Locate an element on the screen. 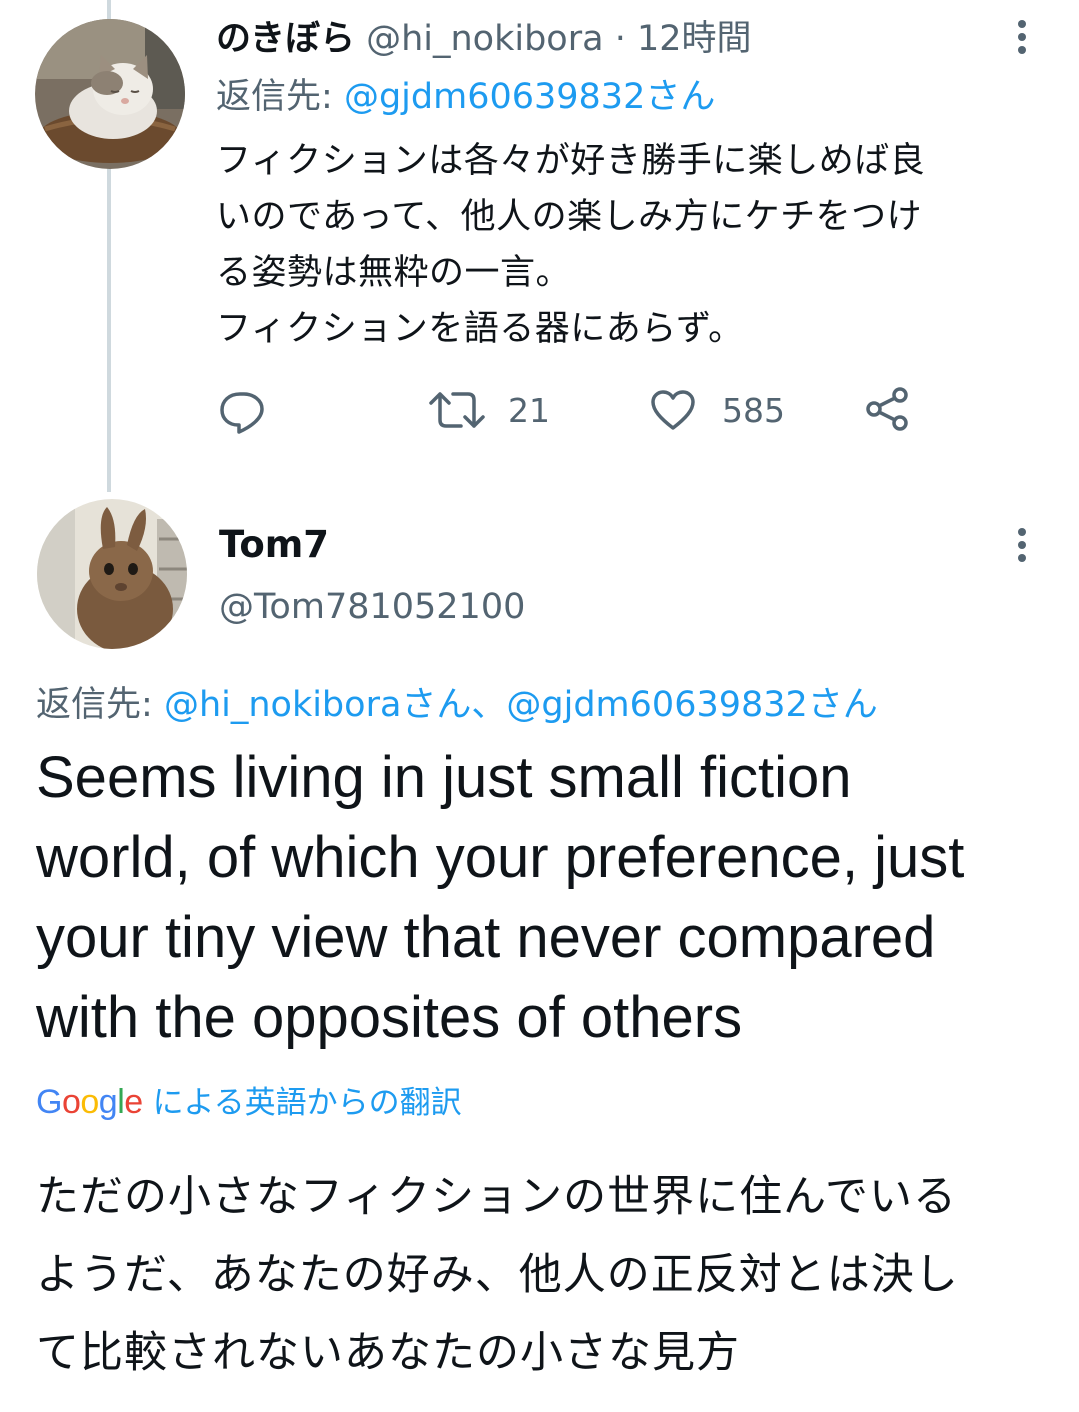  reply-icon is located at coordinates (242, 413).